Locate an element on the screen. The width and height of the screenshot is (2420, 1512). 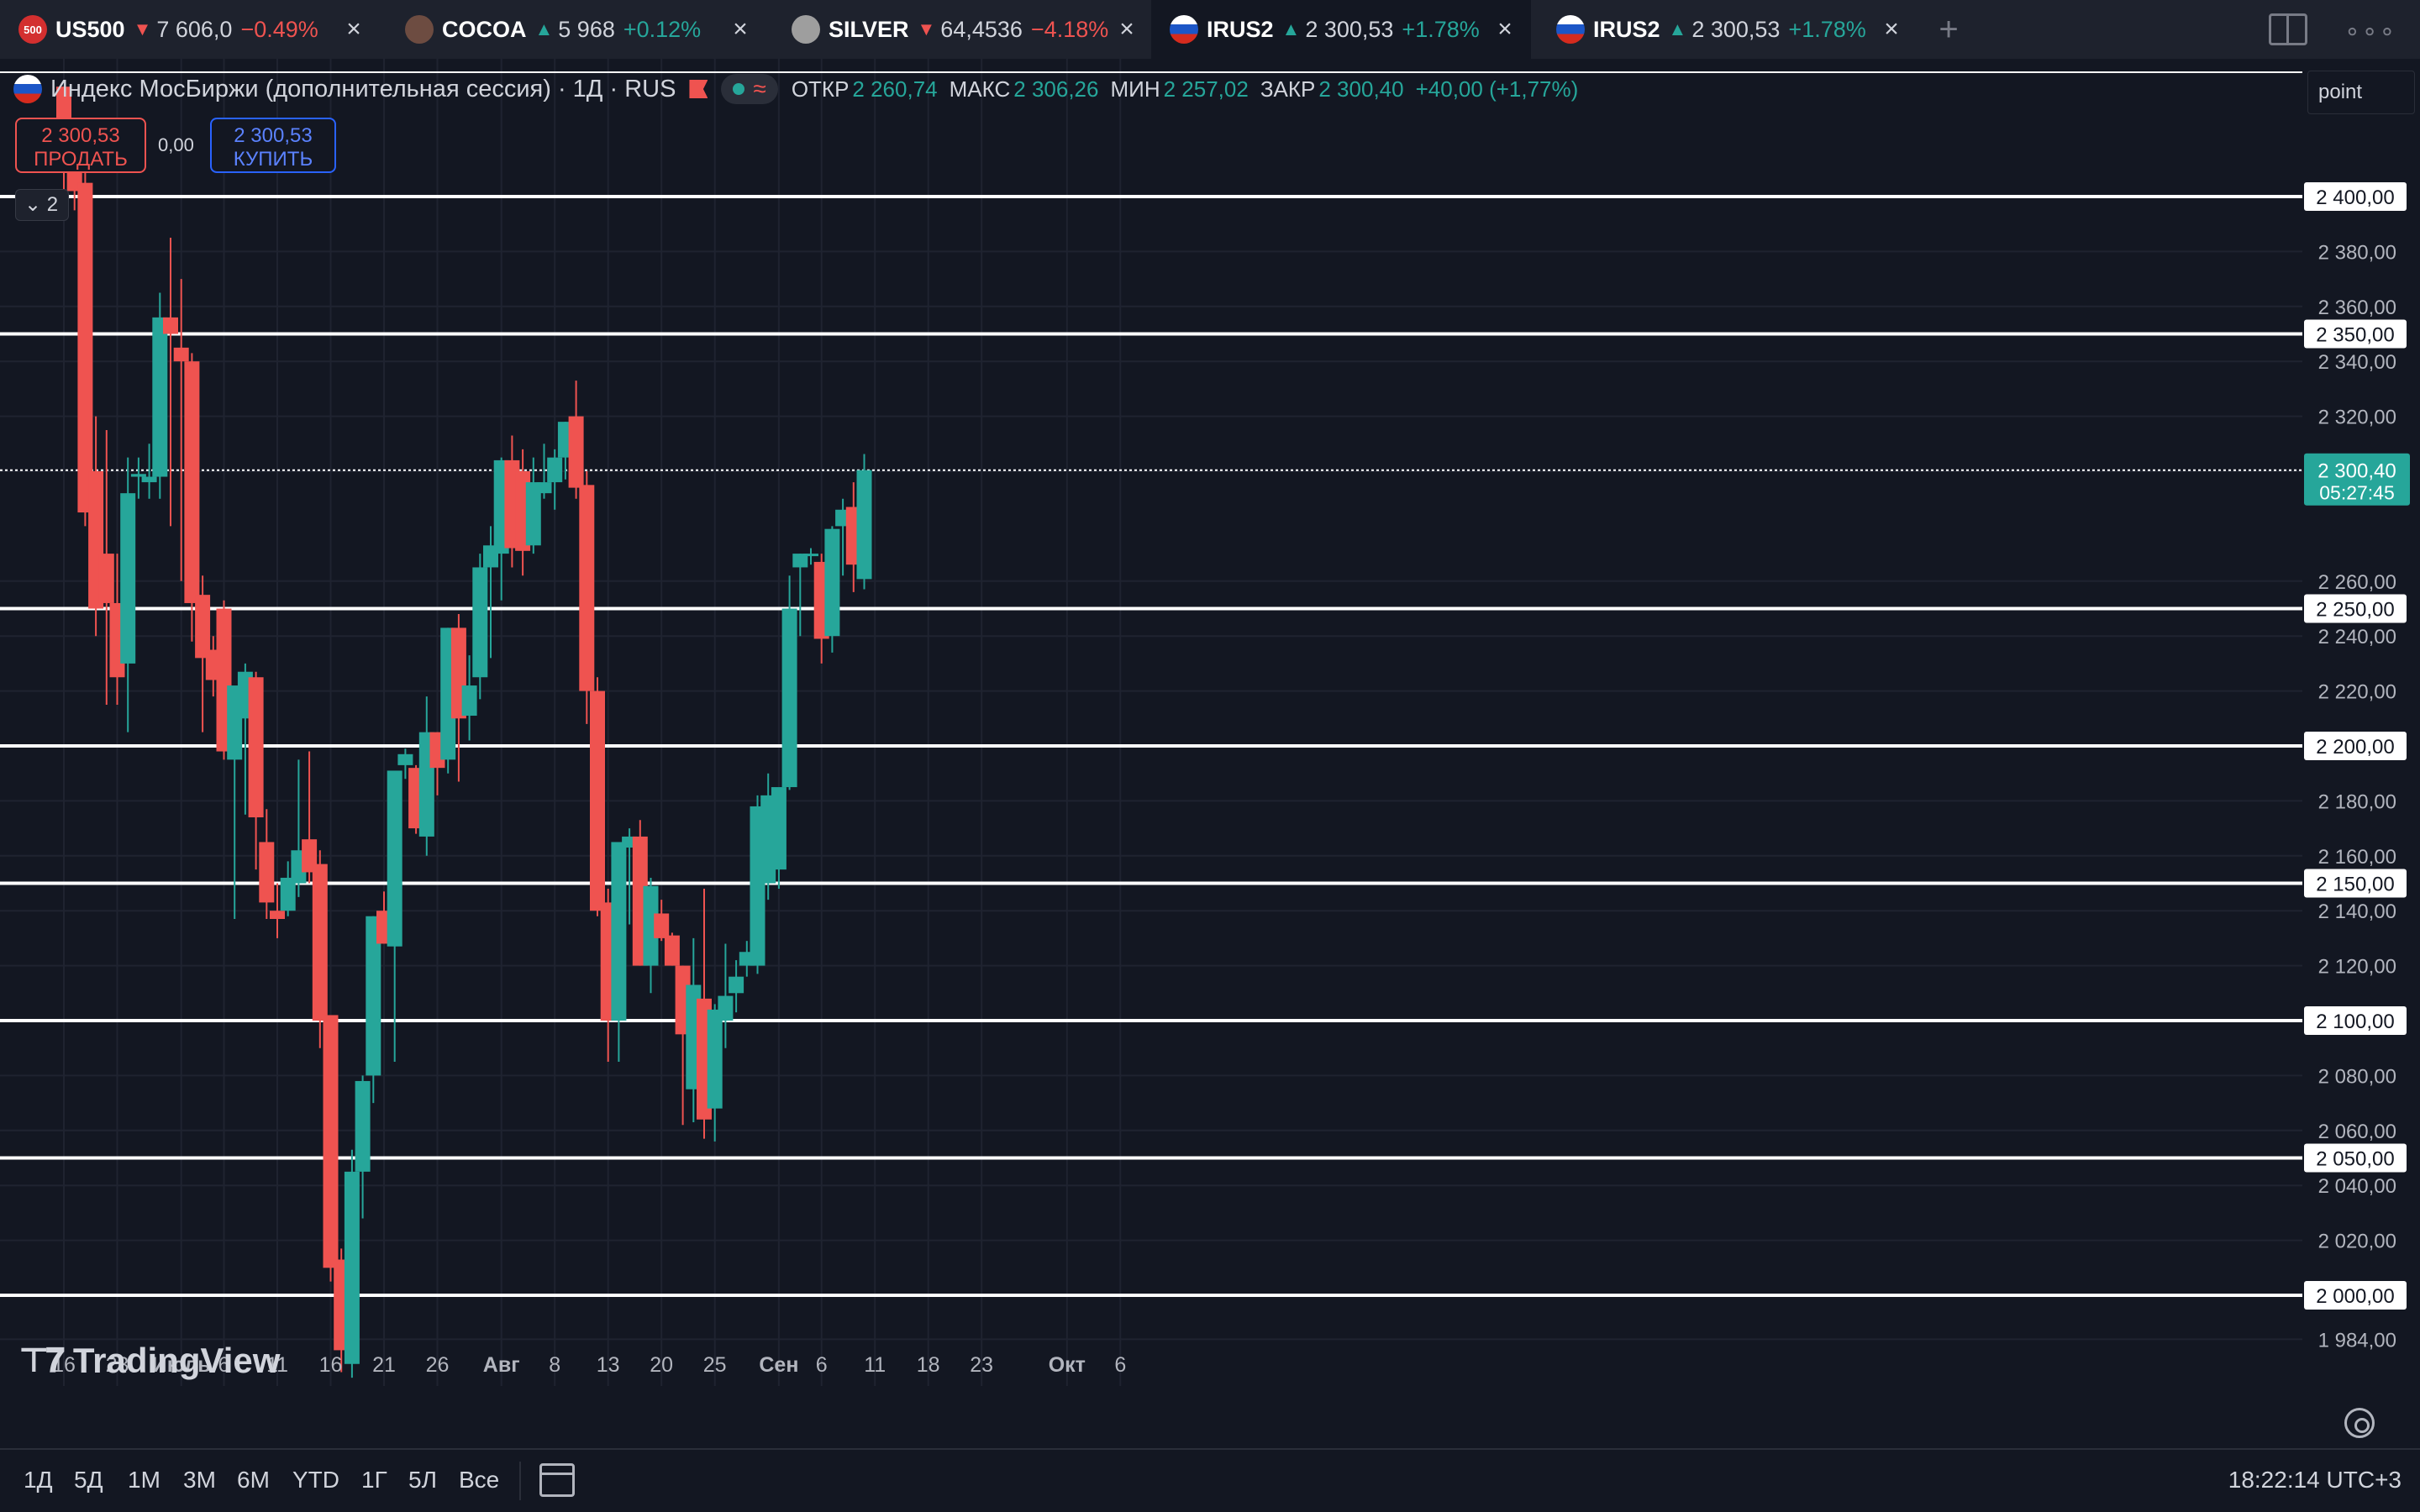
tab-change: +0.12% is located at coordinates (662, 29).